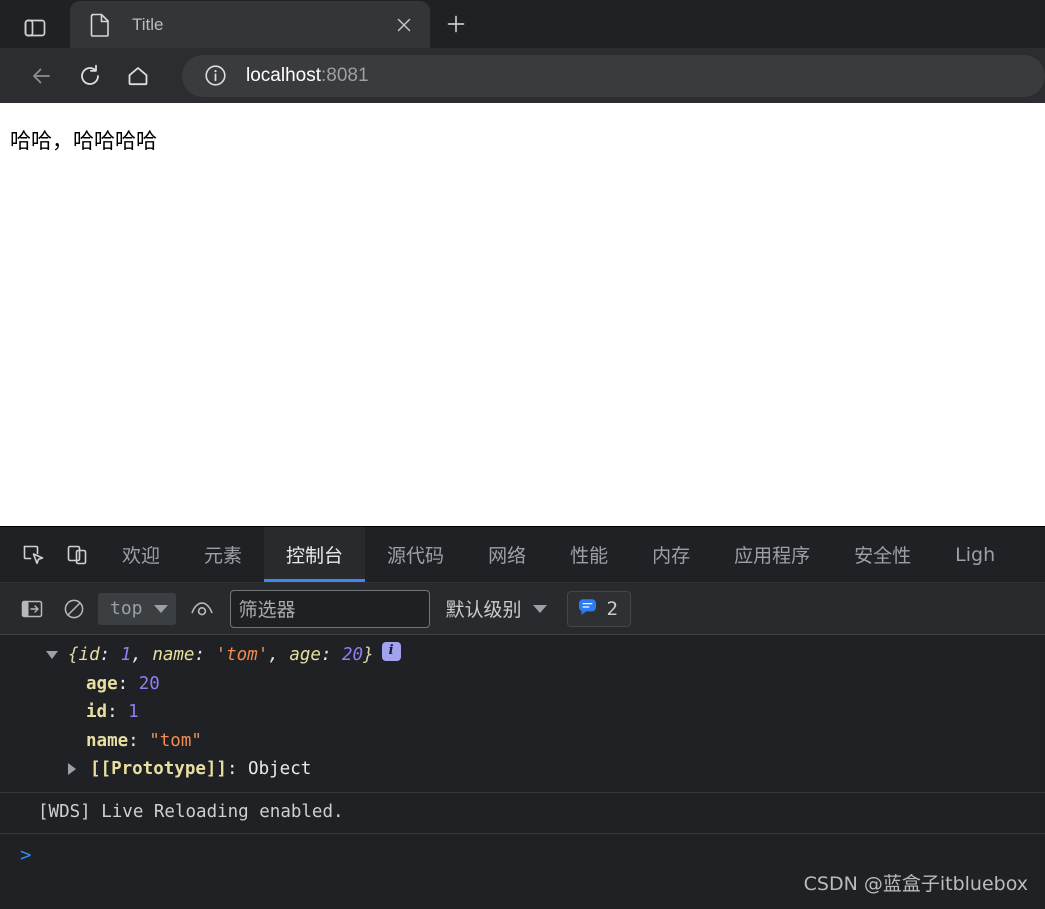  Describe the element at coordinates (587, 609) in the screenshot. I see `message-bubble-icon` at that location.